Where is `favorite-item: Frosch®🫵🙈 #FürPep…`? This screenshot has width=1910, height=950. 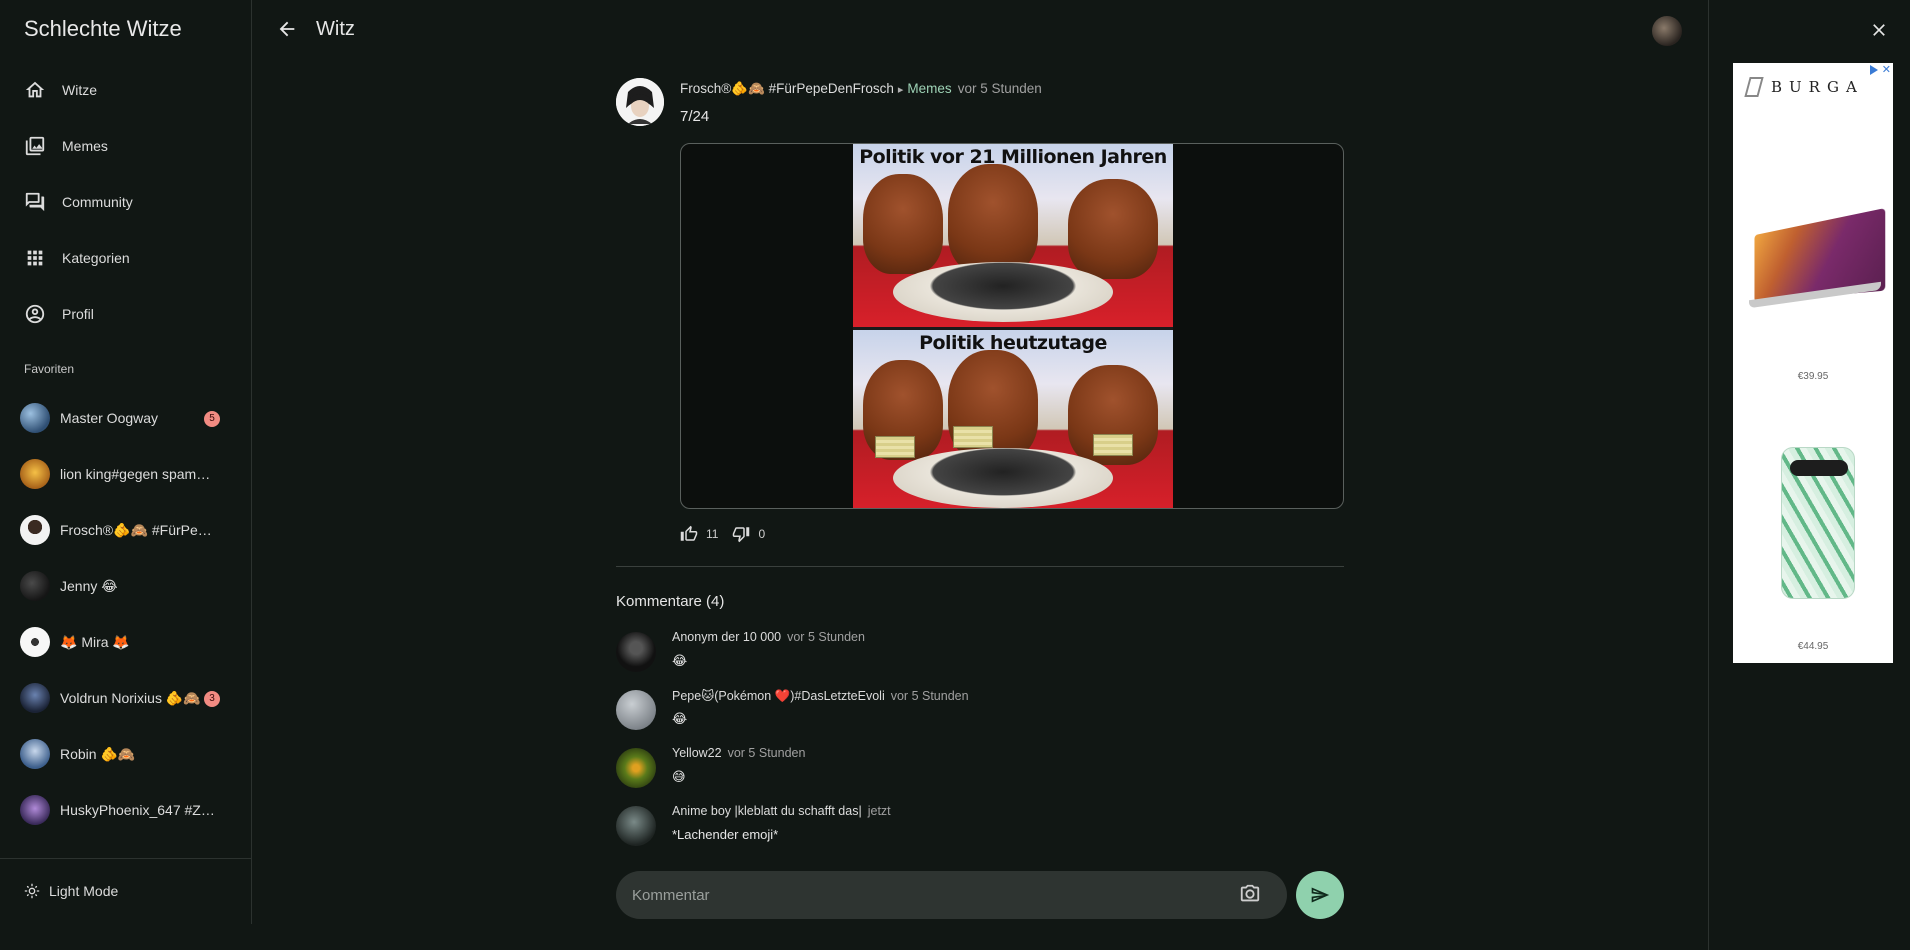 favorite-item: Frosch®🫵🙈 #FürPep… is located at coordinates (126, 530).